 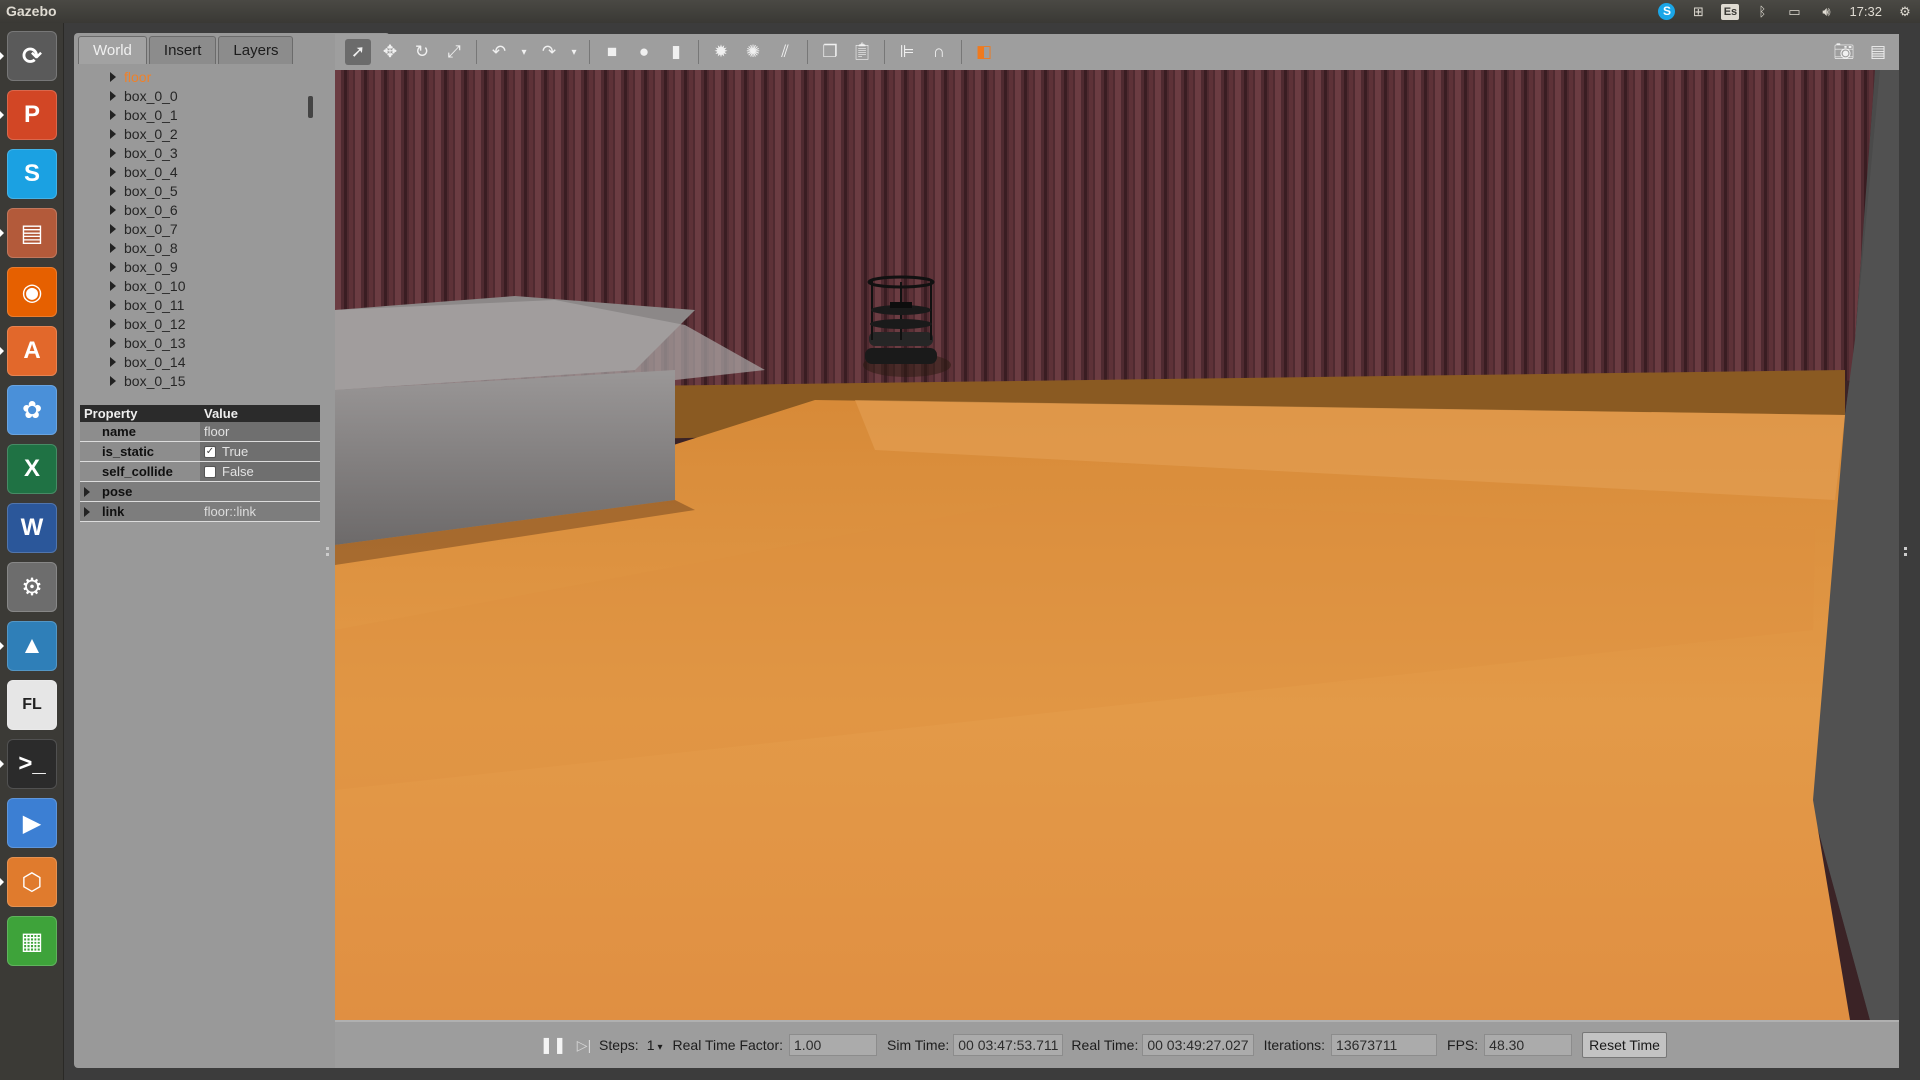 I want to click on tree-item-label: box_0_2, so click(x=151, y=133).